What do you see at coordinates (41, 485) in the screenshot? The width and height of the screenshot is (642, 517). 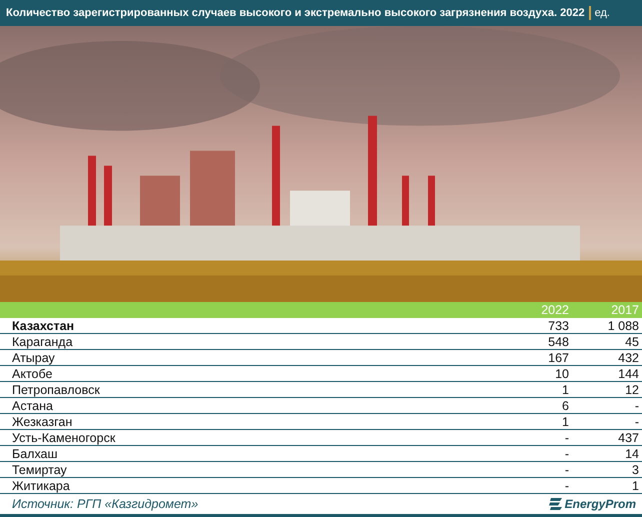 I see `row-label: Житикара` at bounding box center [41, 485].